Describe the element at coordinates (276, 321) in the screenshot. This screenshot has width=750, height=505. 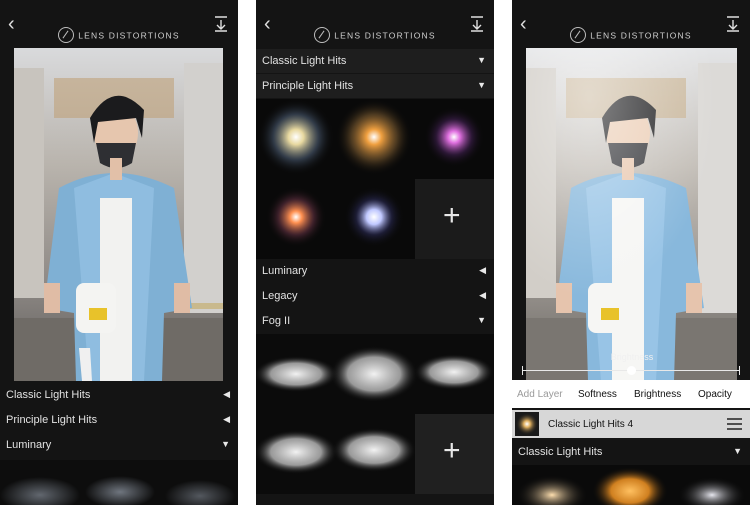
I see `category-label: Fog II` at that location.